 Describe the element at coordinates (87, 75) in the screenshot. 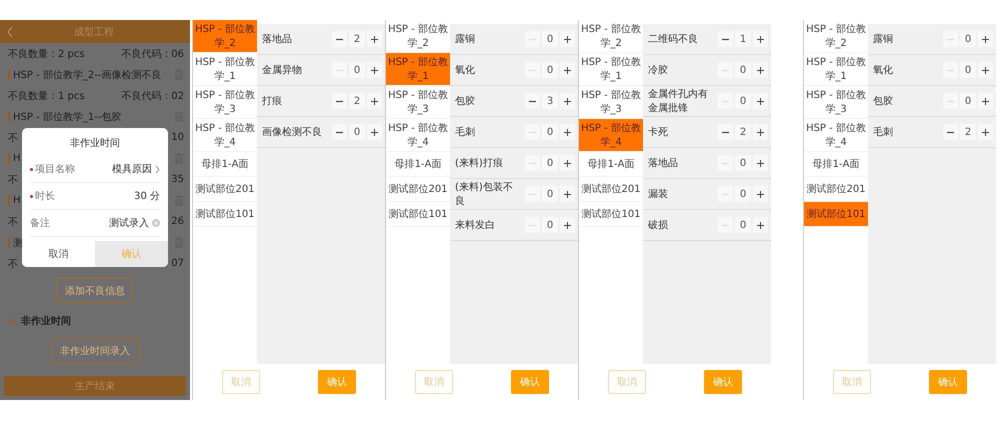

I see `defect-title: HSP - 部位教学_2--画像检测不良` at that location.